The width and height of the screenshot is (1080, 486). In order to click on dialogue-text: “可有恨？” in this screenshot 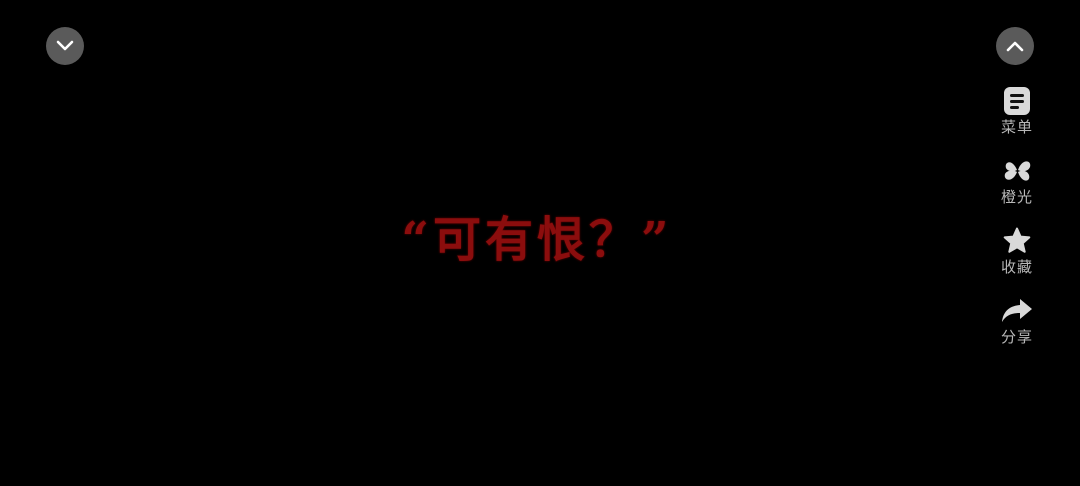, I will do `click(537, 240)`.